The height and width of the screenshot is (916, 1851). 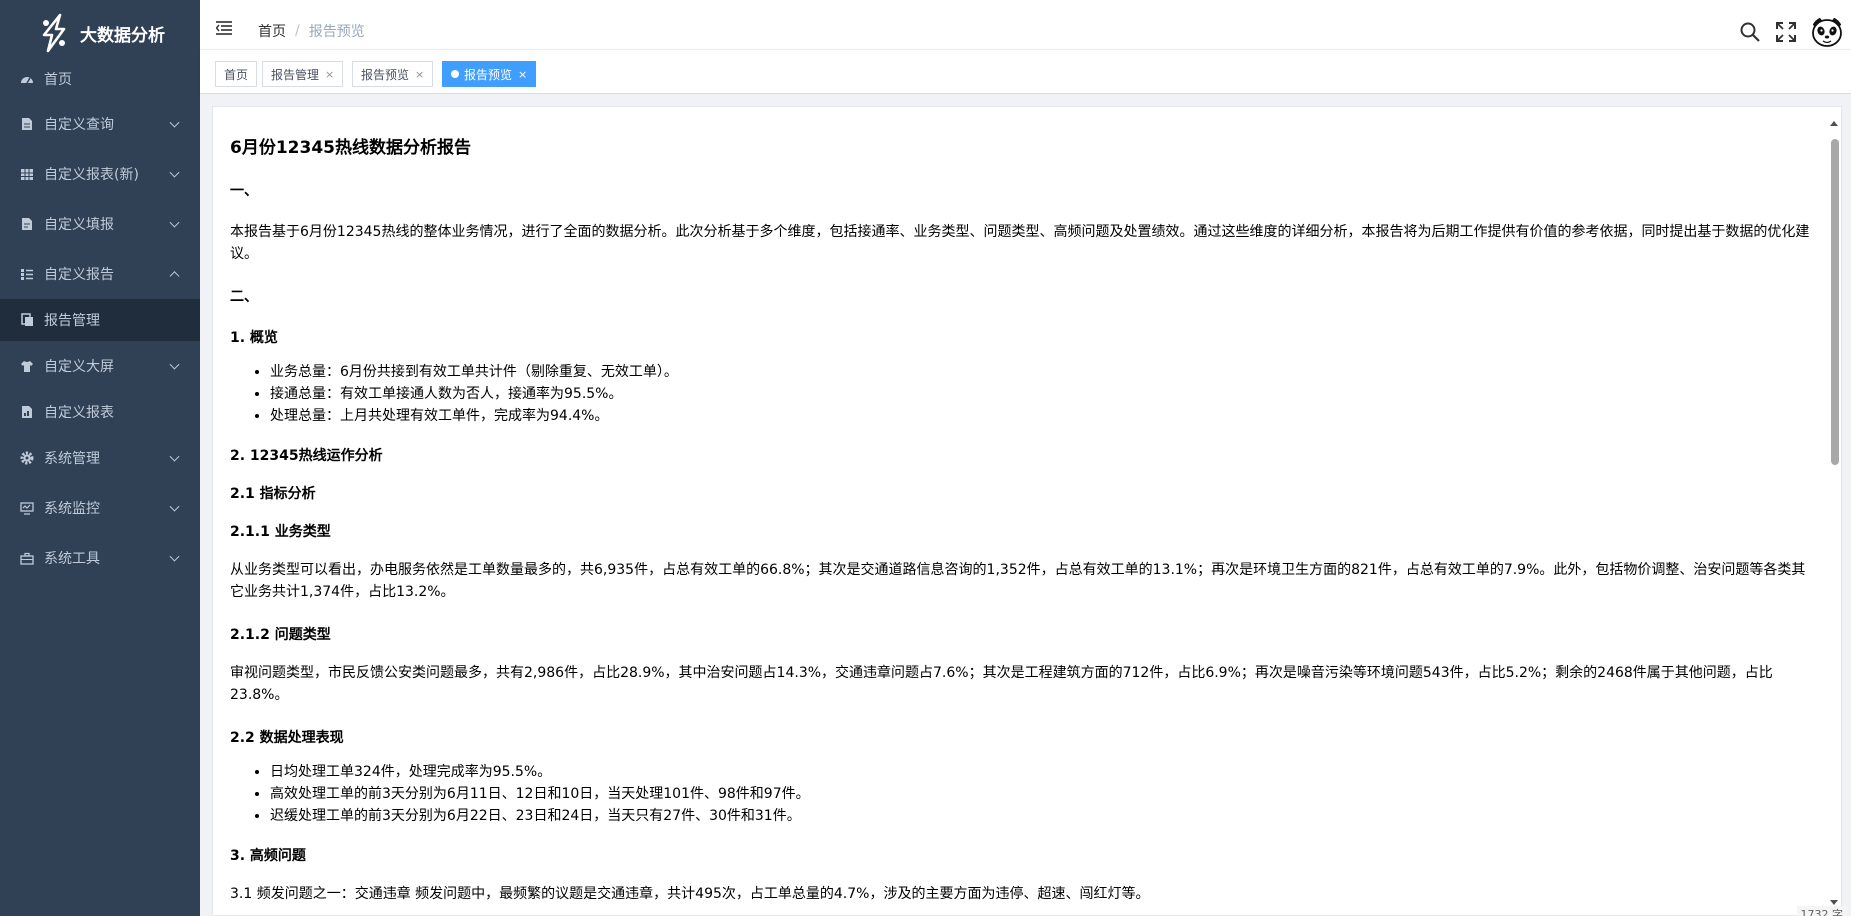 What do you see at coordinates (27, 320) in the screenshot?
I see `copy-icon` at bounding box center [27, 320].